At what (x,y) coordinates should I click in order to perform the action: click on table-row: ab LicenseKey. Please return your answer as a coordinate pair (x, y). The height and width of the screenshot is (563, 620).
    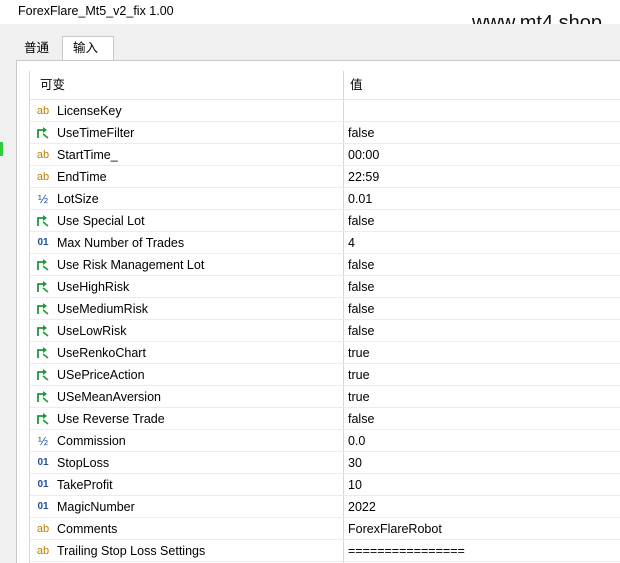
    Looking at the image, I should click on (325, 111).